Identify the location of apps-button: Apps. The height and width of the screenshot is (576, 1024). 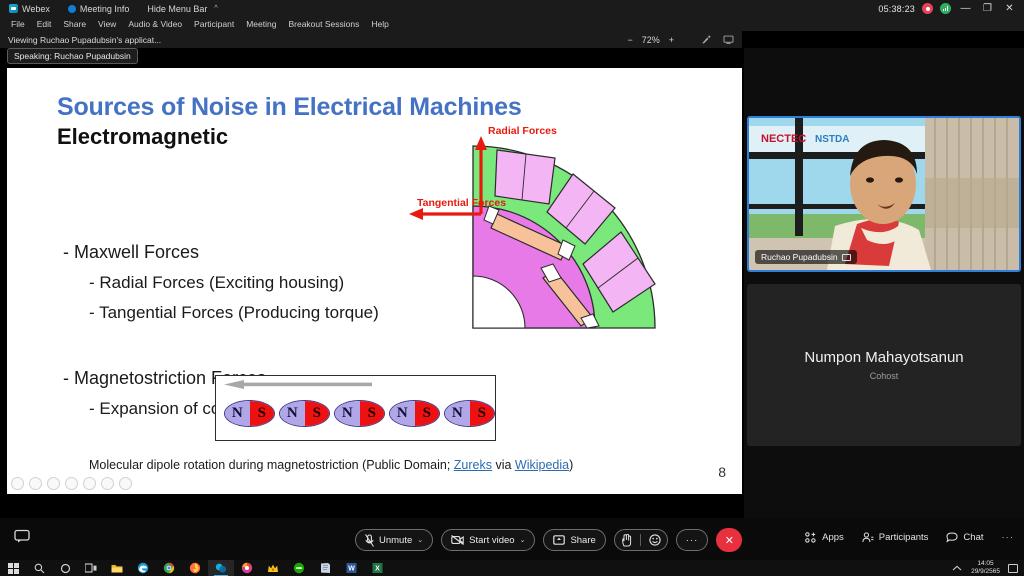
(824, 537).